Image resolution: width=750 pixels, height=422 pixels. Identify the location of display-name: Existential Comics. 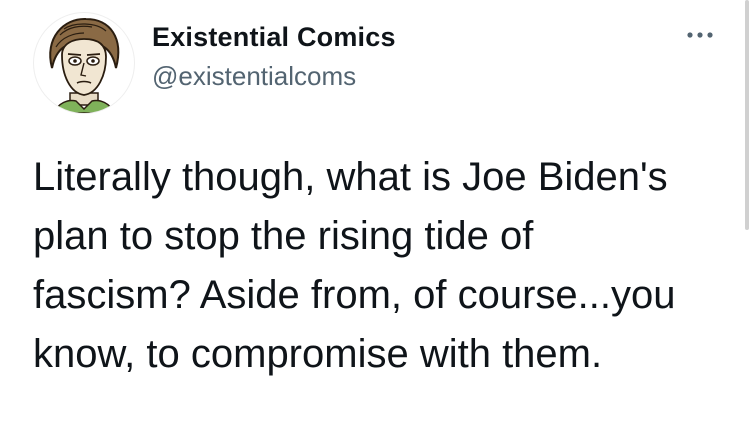
(274, 37).